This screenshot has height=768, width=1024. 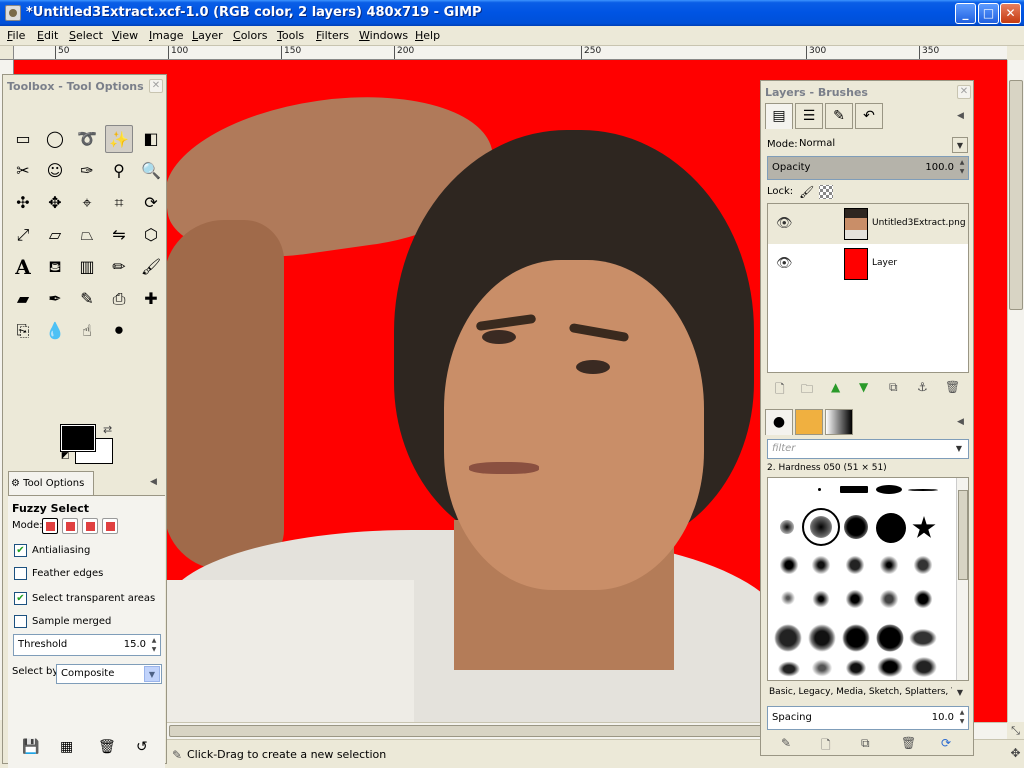 I want to click on edit-brush-icon: ✎, so click(x=786, y=743).